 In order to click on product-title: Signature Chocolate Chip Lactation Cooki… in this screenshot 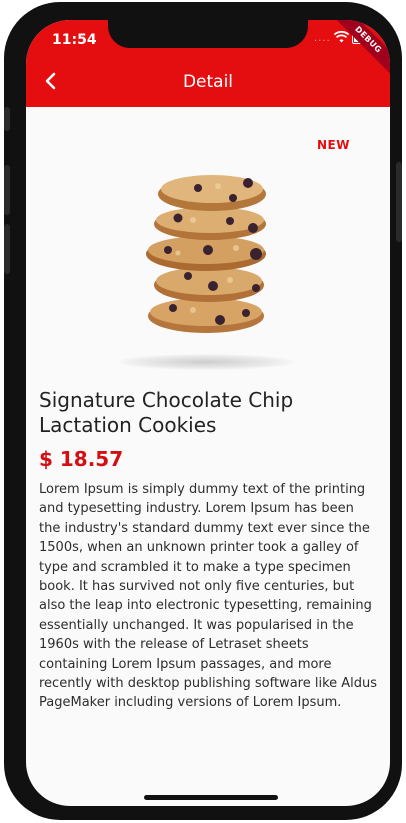, I will do `click(166, 412)`.